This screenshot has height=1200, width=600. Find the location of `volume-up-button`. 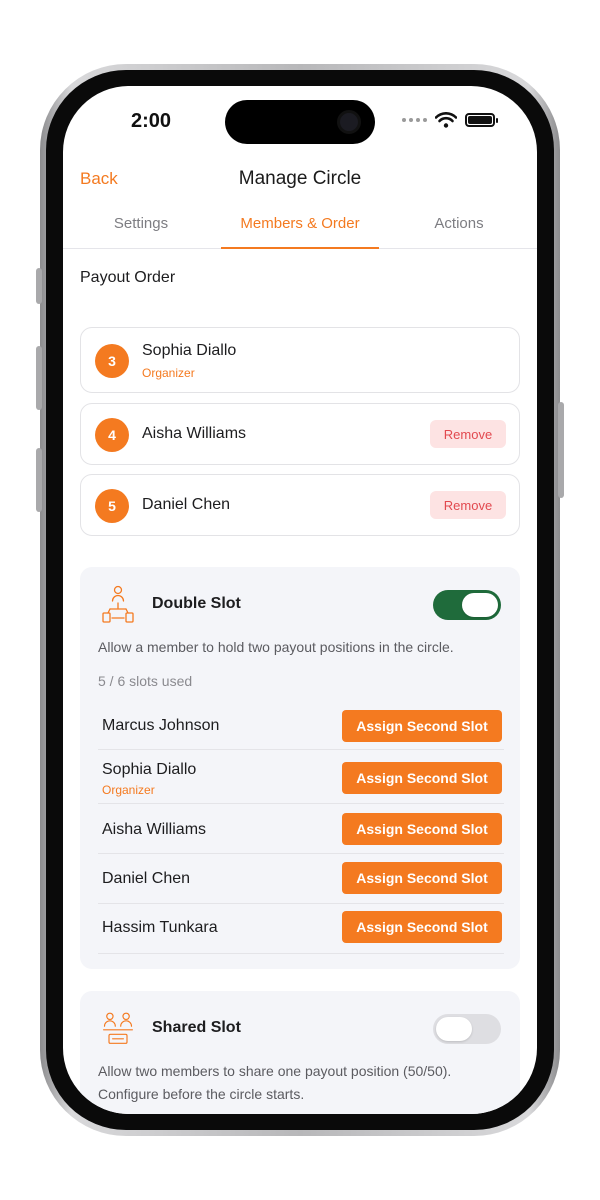

volume-up-button is located at coordinates (39, 378).